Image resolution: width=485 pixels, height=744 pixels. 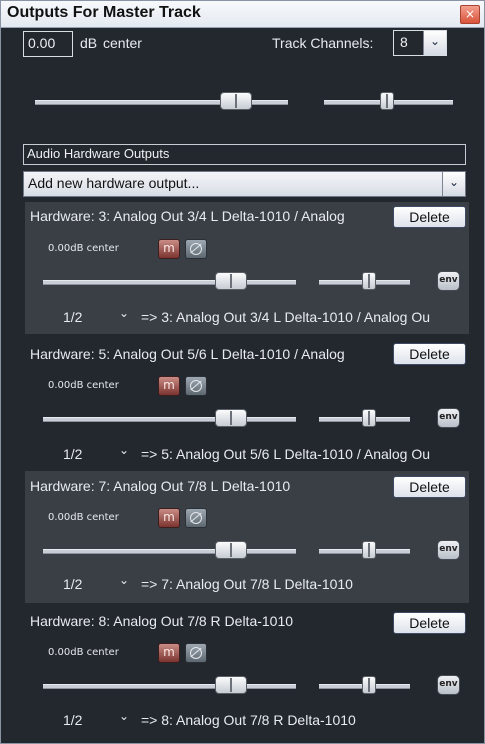 What do you see at coordinates (162, 621) in the screenshot?
I see `send-header: Hardware: 8: Analog Out 7/8 R Delta-1010` at bounding box center [162, 621].